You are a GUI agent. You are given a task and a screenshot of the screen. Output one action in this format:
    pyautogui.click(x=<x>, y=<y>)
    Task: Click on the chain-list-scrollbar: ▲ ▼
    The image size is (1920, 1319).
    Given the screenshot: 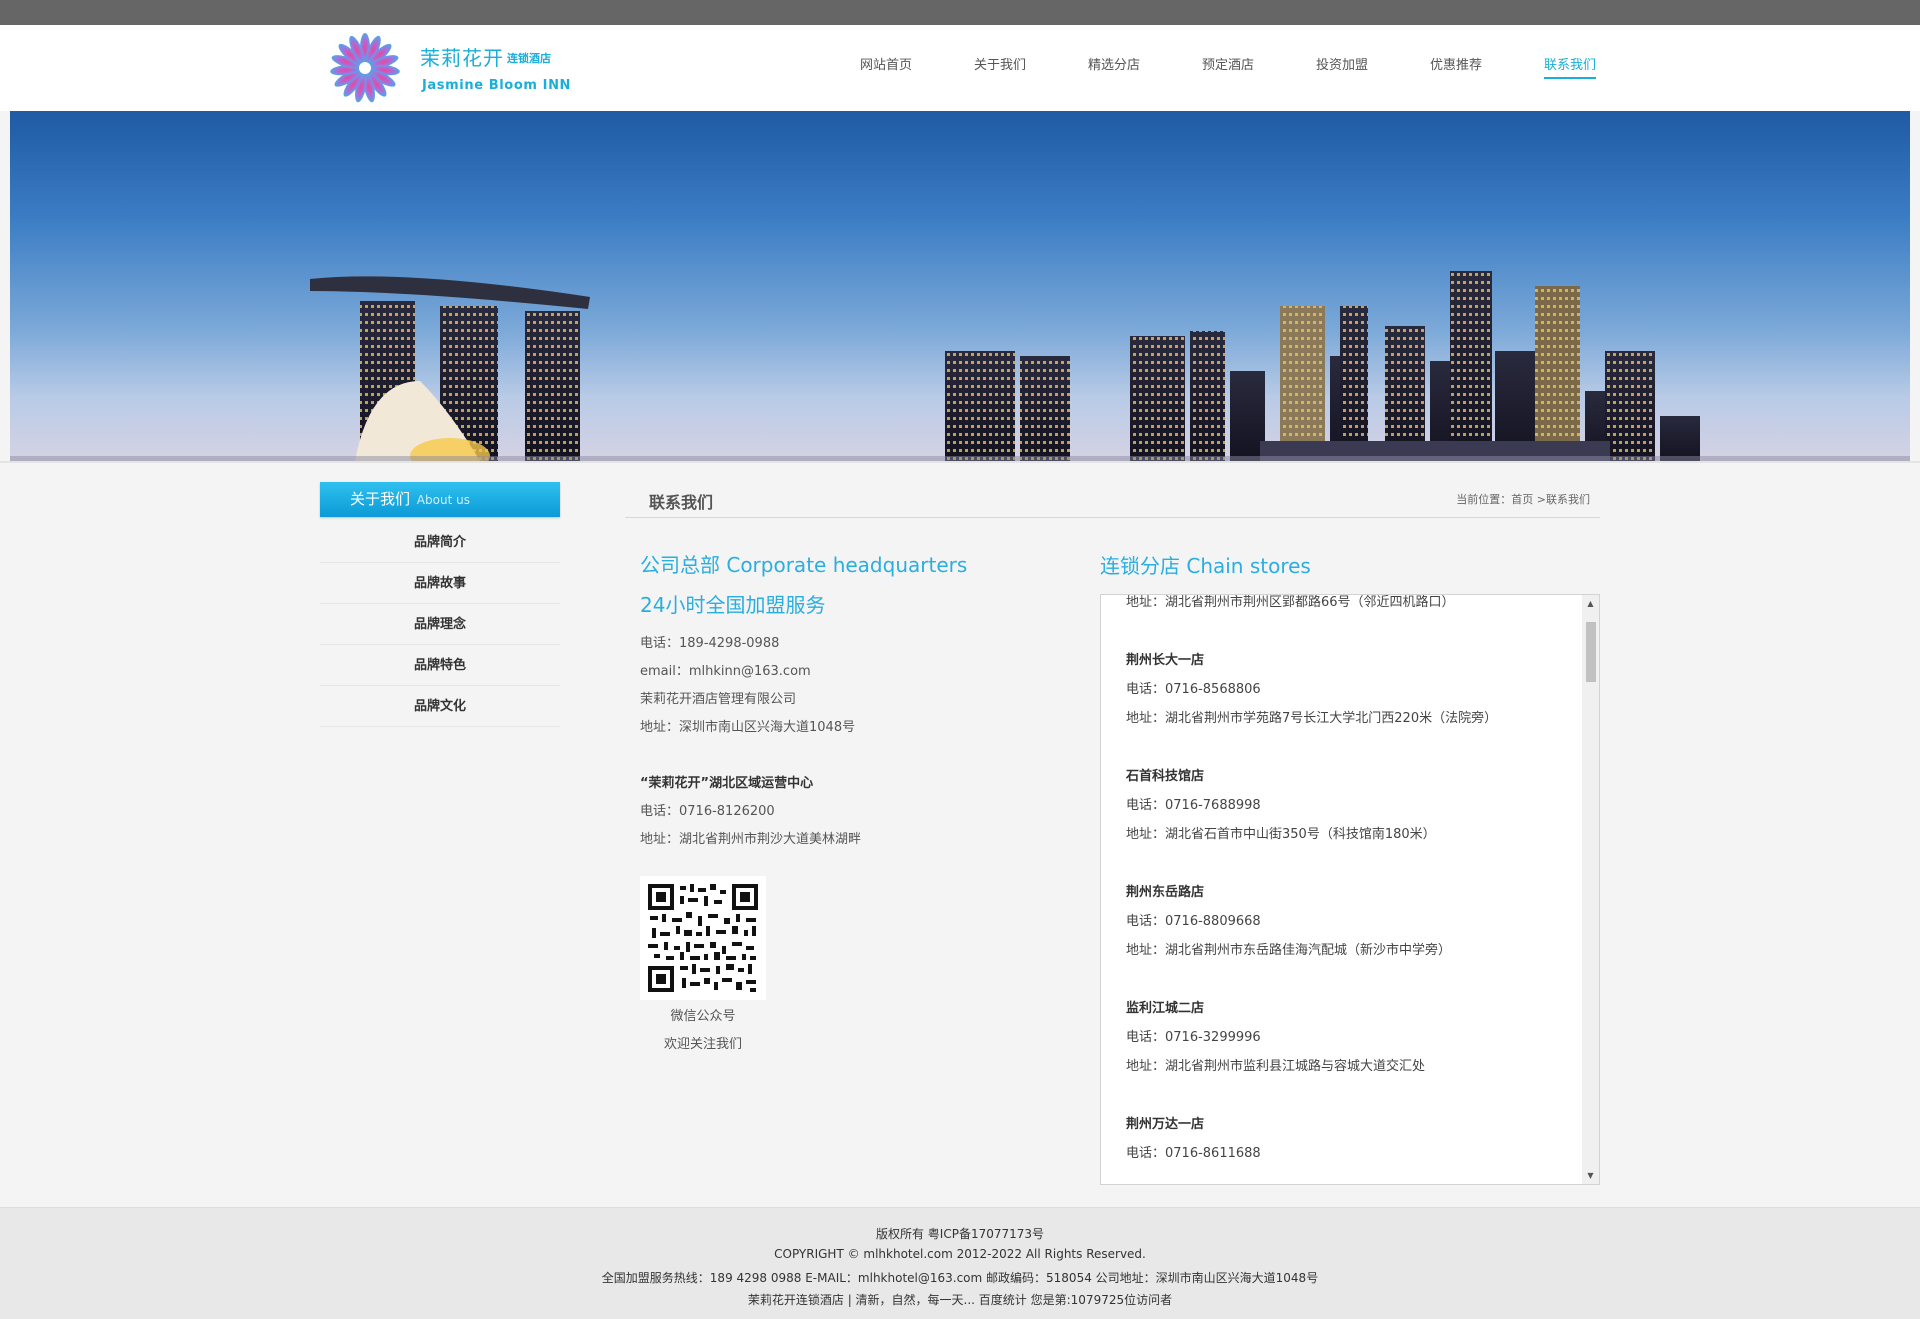 What is the action you would take?
    pyautogui.click(x=1590, y=889)
    